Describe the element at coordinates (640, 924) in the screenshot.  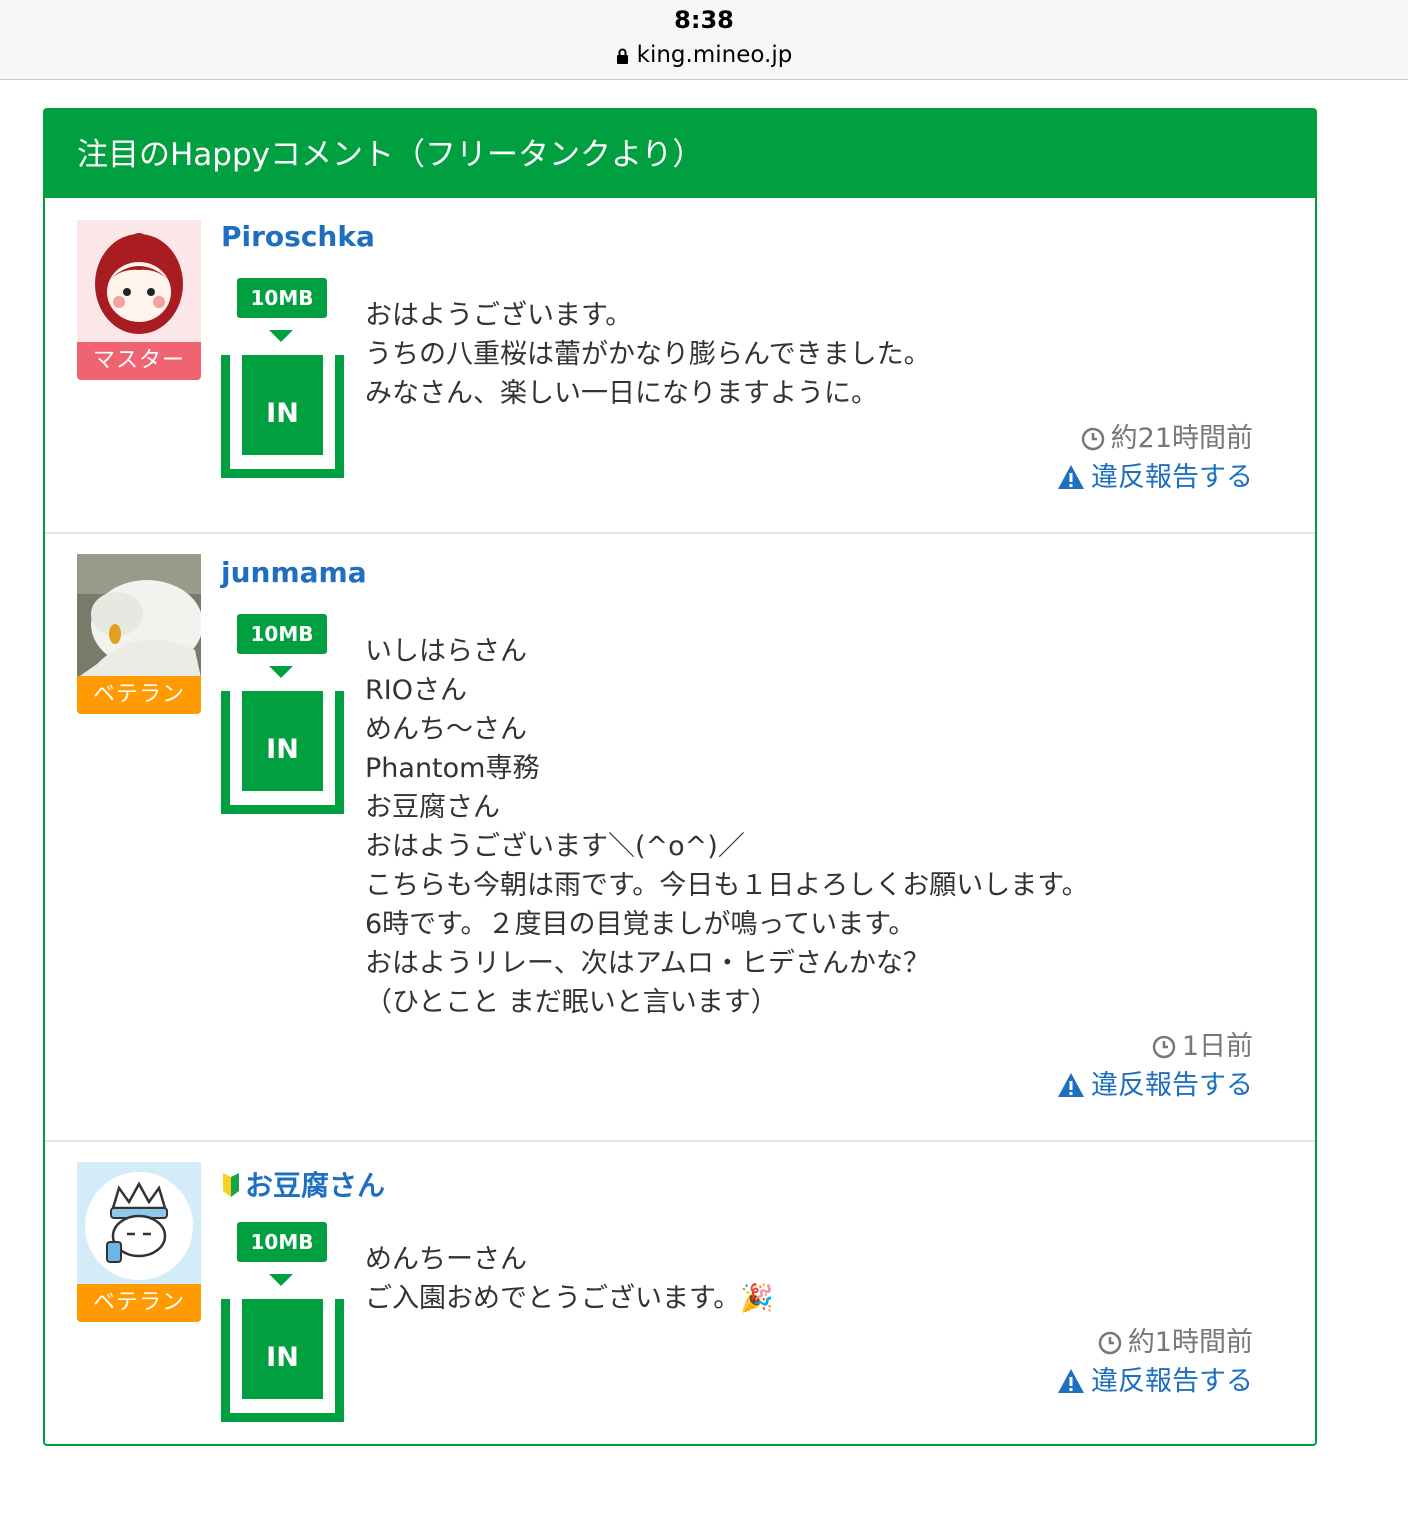
I see `comment-line: 6時です。２度目の目覚ましが鳴っています。` at that location.